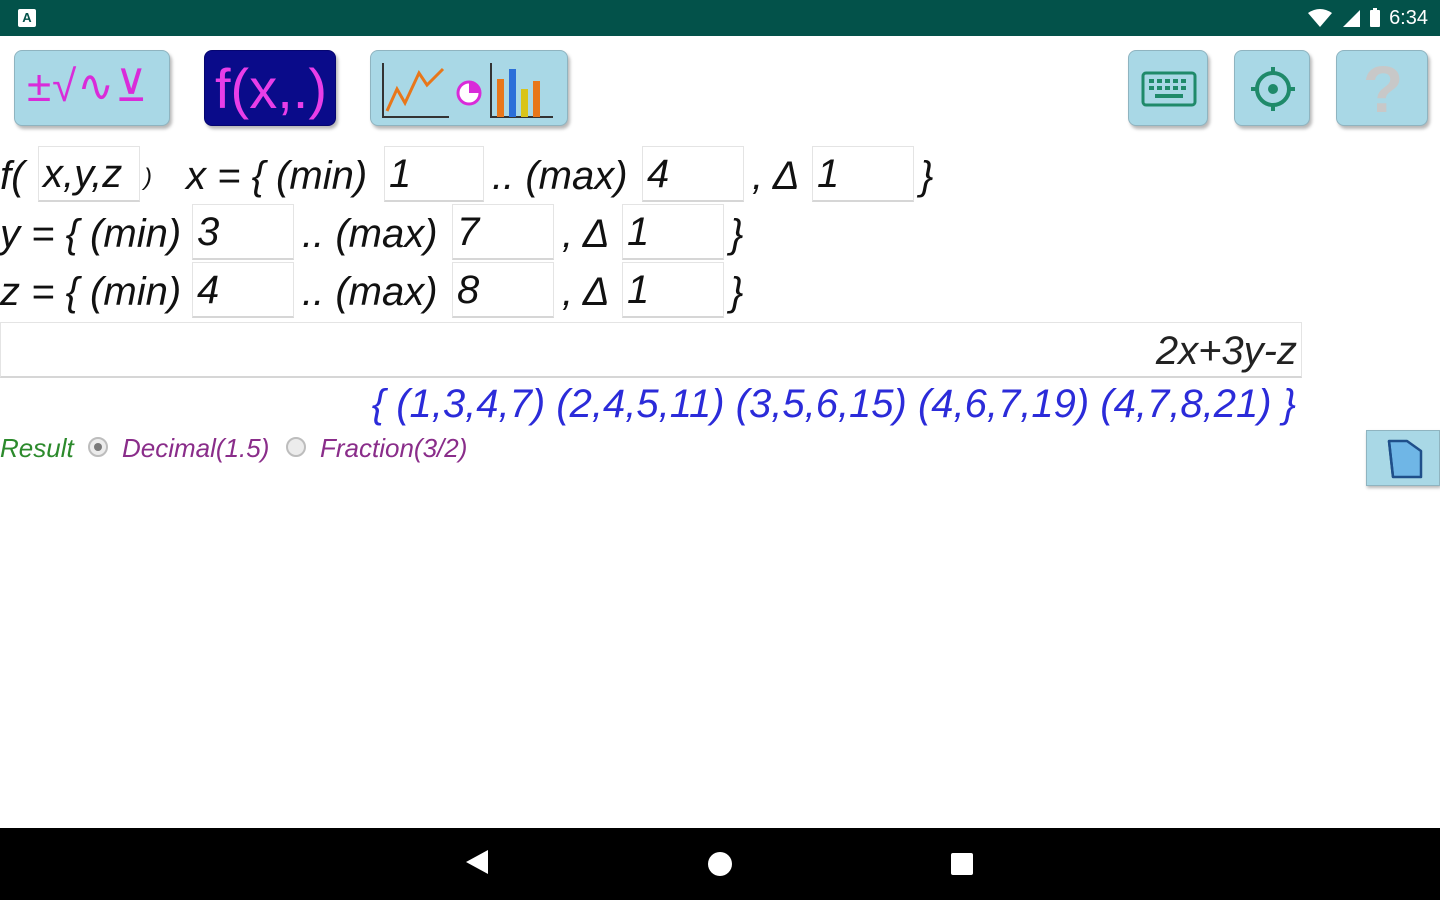  I want to click on x-delta-label: , Δ, so click(776, 176).